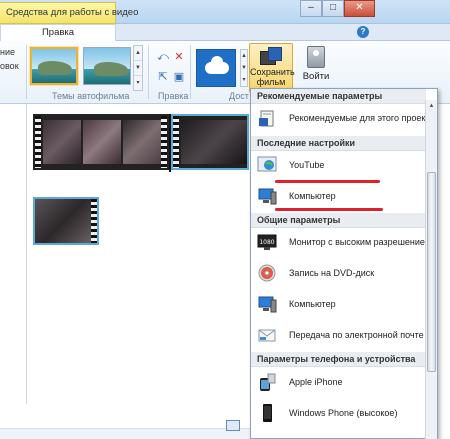 This screenshot has width=450, height=439. Describe the element at coordinates (69, 13) in the screenshot. I see `video-tools-context-tab: Средства для работы с видео` at that location.